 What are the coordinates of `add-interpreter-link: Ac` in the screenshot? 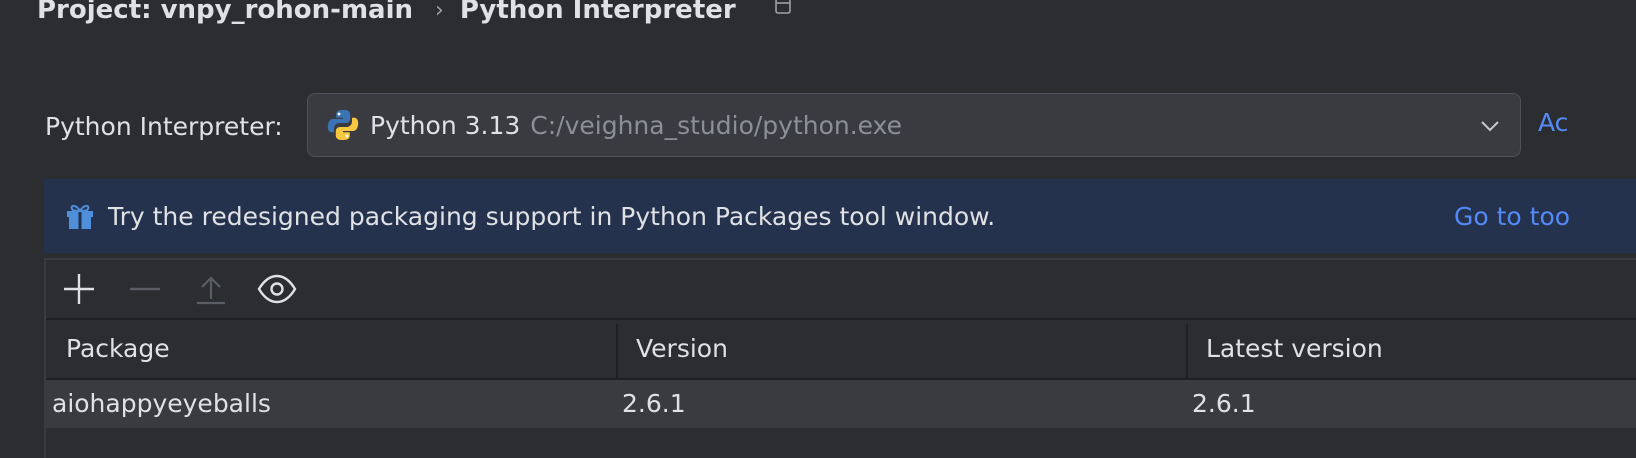 It's located at (1553, 122).